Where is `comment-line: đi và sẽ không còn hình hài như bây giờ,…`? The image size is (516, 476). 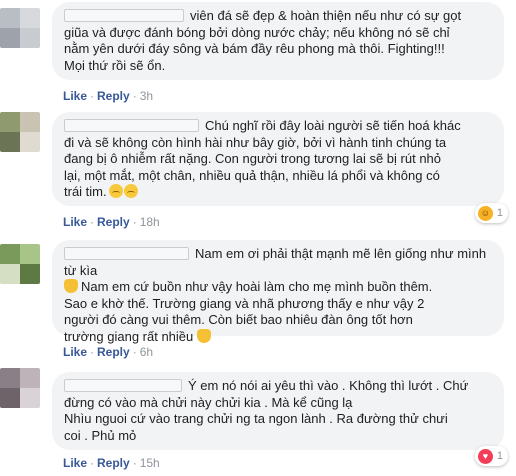 comment-line: đi và sẽ không còn hình hài như bây giờ,… is located at coordinates (255, 142).